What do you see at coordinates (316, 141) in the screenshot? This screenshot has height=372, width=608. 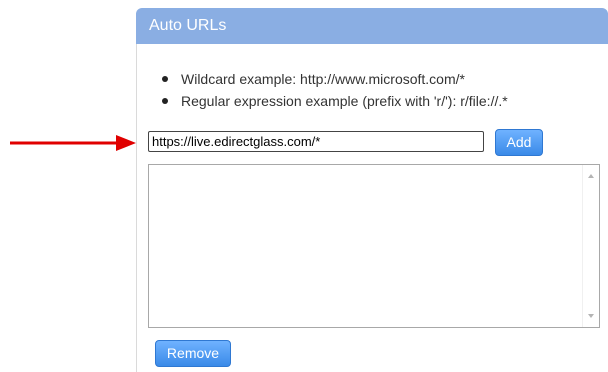 I see `url-input` at bounding box center [316, 141].